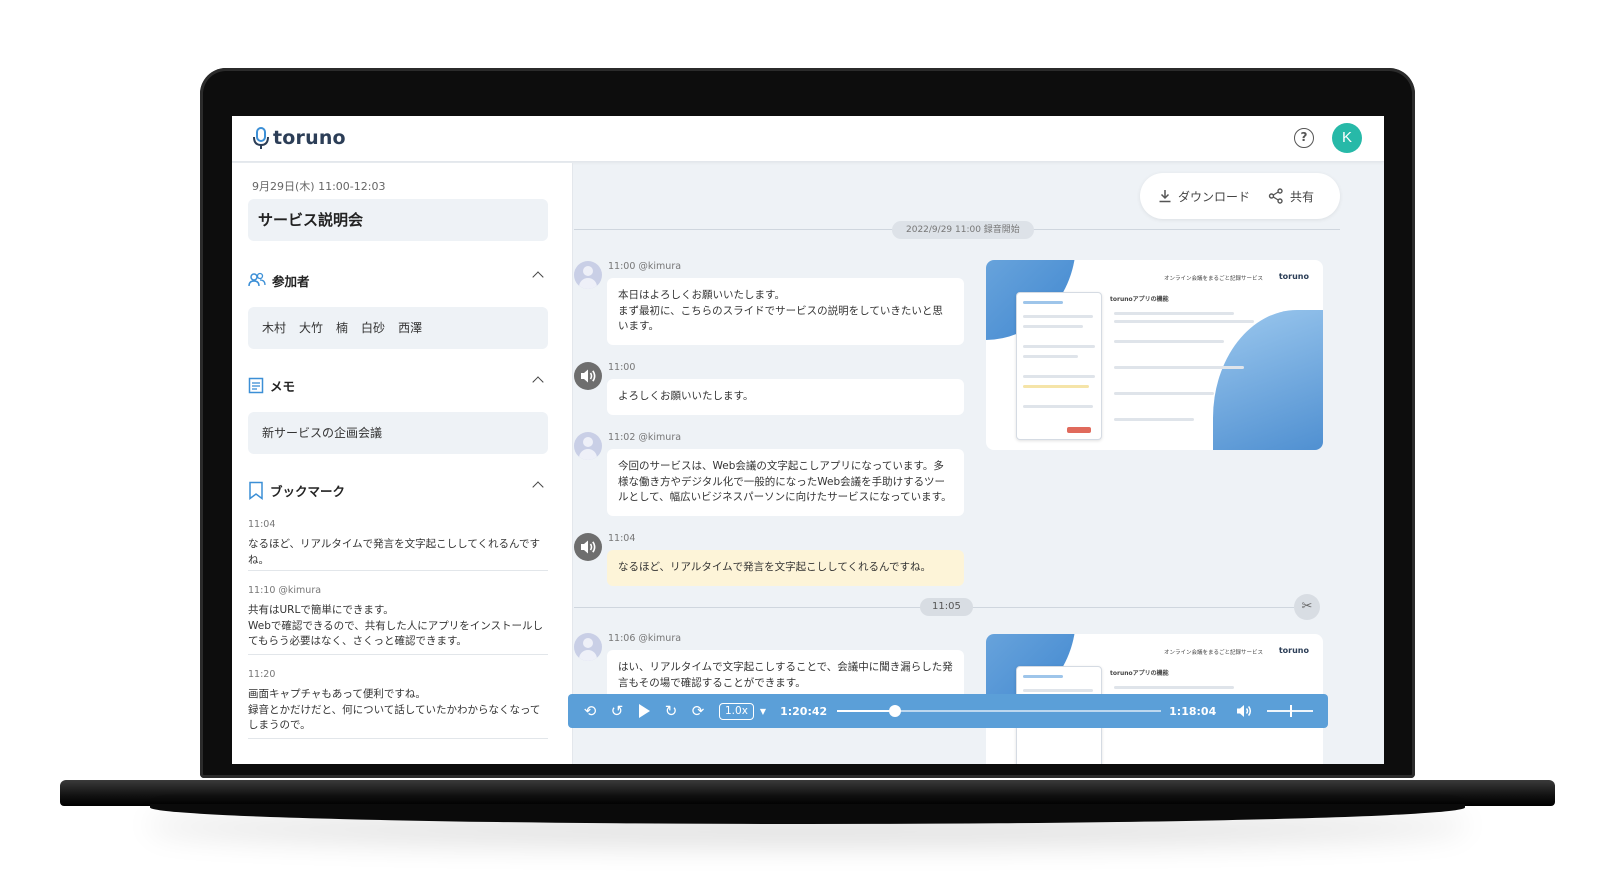  Describe the element at coordinates (785, 568) in the screenshot. I see `message-text-highlighted: なるほど、リアルタイムで発言を文字起こししてくれるんですね。` at that location.